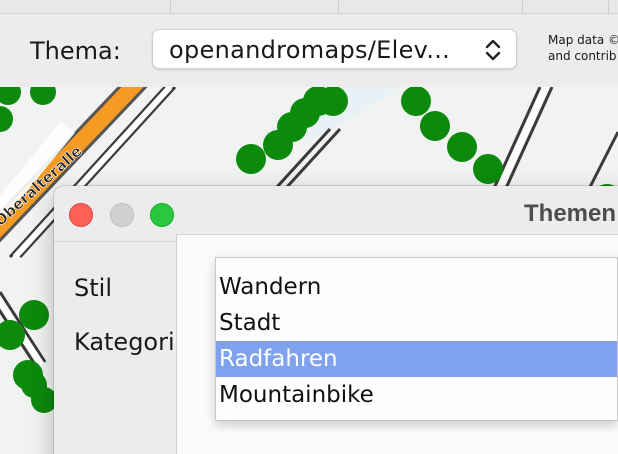  I want to click on style-option-radfahren: Radfahren, so click(416, 359).